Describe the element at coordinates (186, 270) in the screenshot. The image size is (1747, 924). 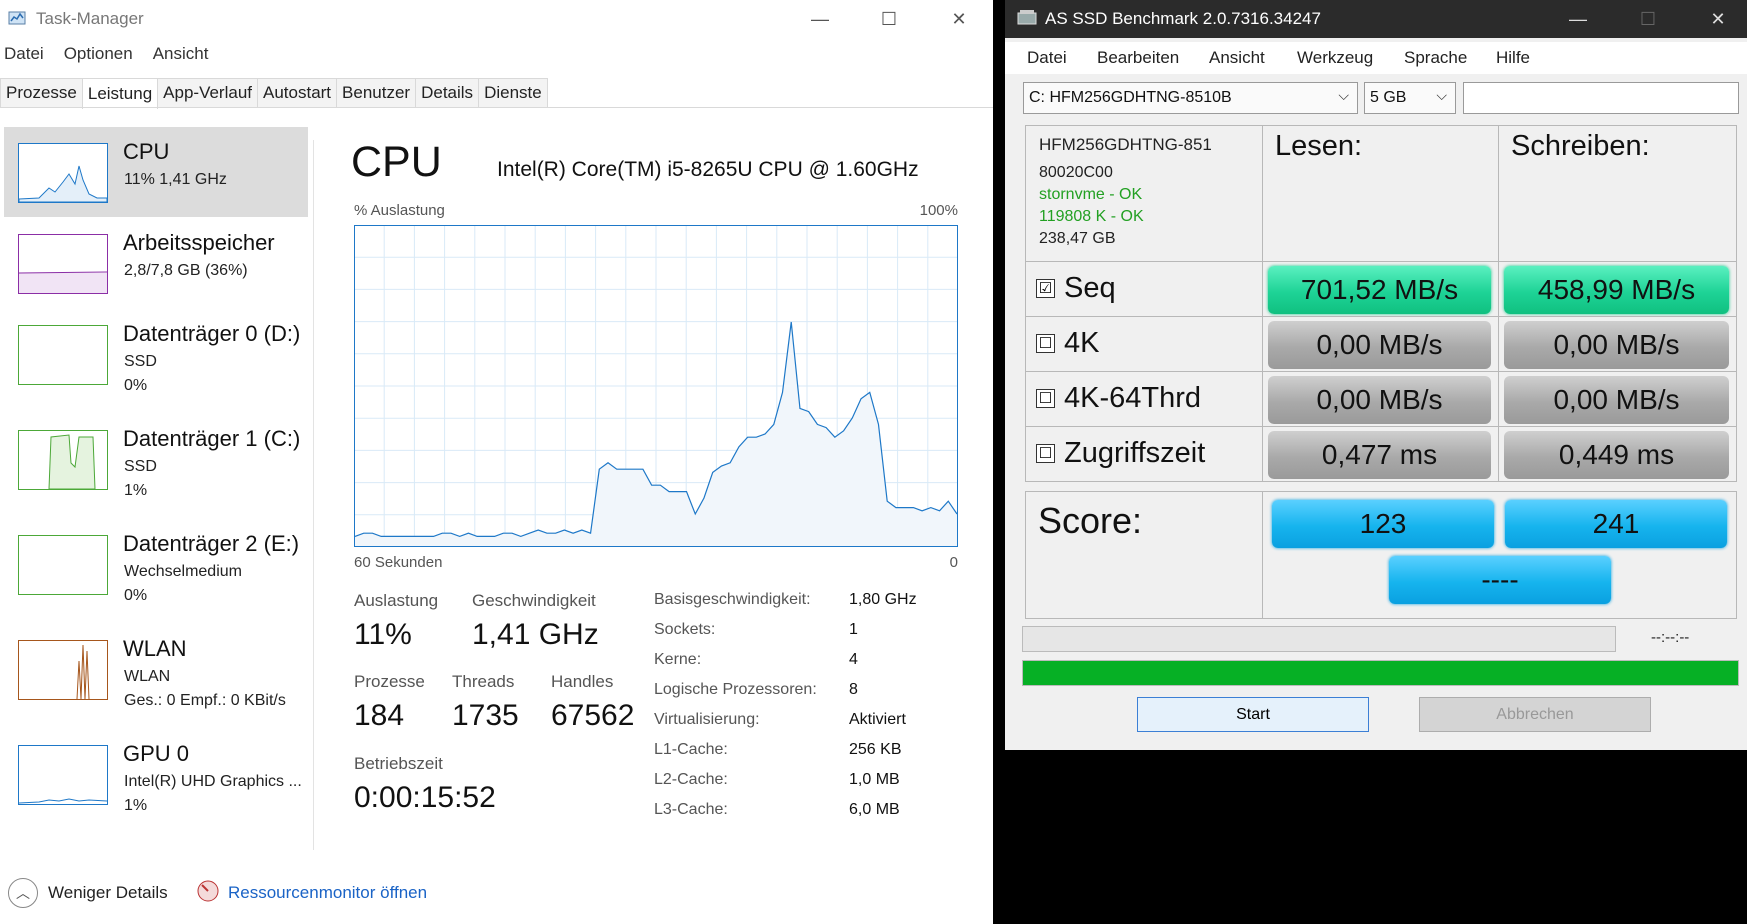
I see `sidebar-sub: 2,8/7,8 GB (36%)` at that location.